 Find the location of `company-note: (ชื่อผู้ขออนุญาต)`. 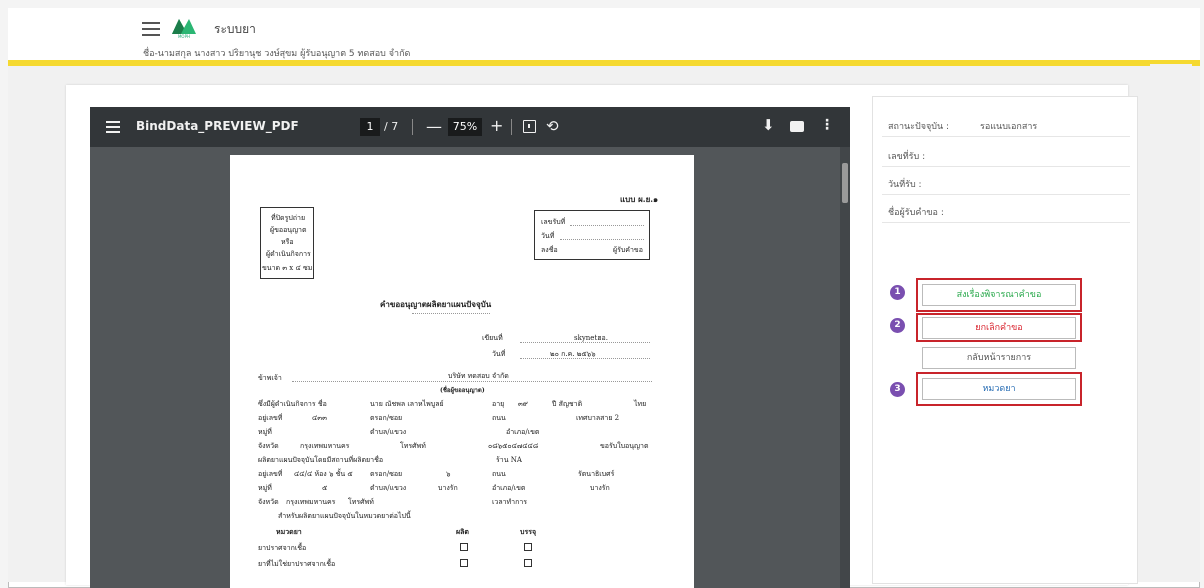

company-note: (ชื่อผู้ขออนุญาต) is located at coordinates (462, 390).